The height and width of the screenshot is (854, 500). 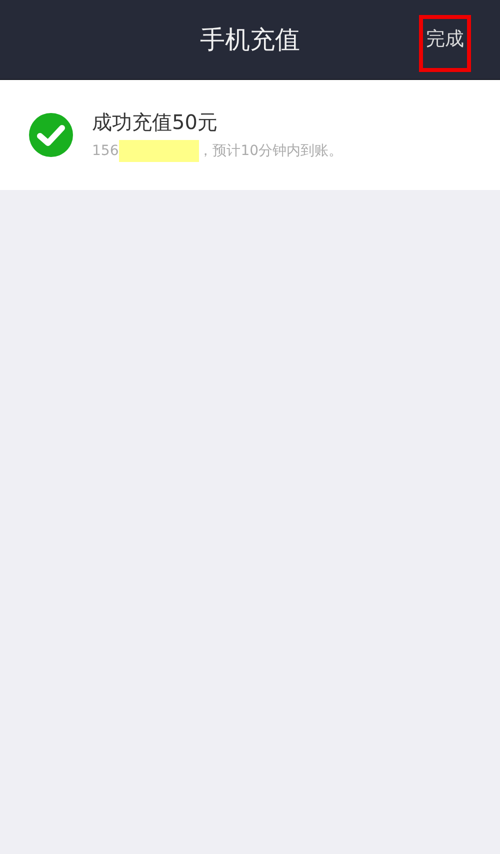 What do you see at coordinates (270, 151) in the screenshot?
I see `arrival-note: ，预计10分钟内到账。` at bounding box center [270, 151].